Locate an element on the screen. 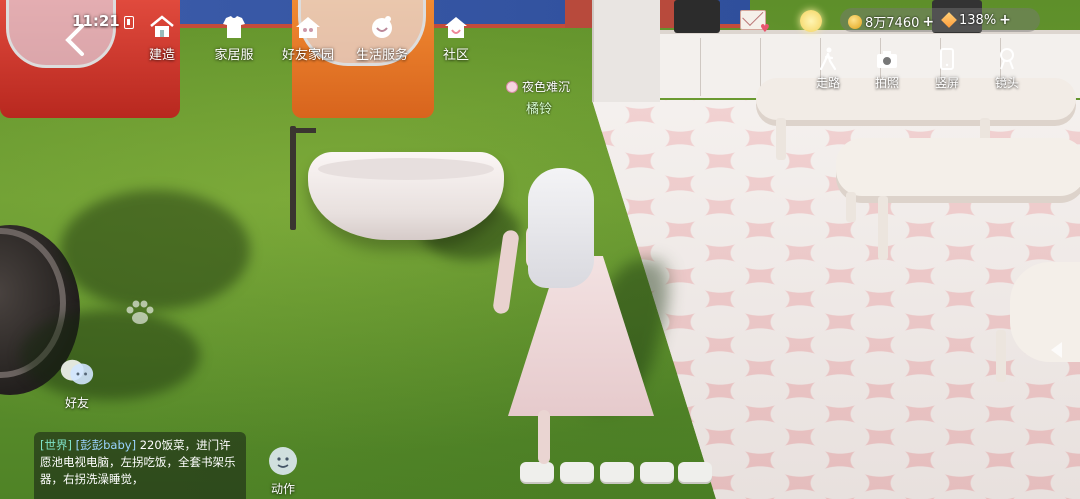  friends-button: 好友 is located at coordinates (77, 382).